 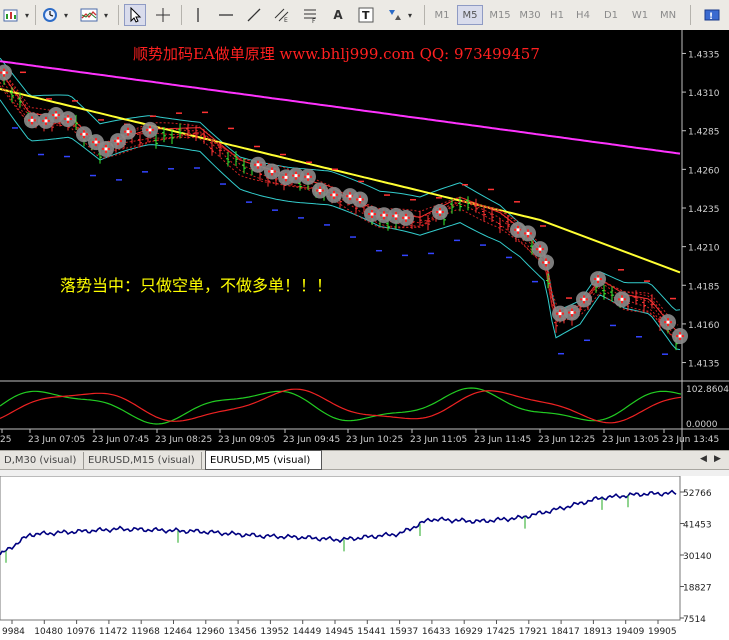 I want to click on equity-x-tick-label: 9984, so click(x=13, y=632).